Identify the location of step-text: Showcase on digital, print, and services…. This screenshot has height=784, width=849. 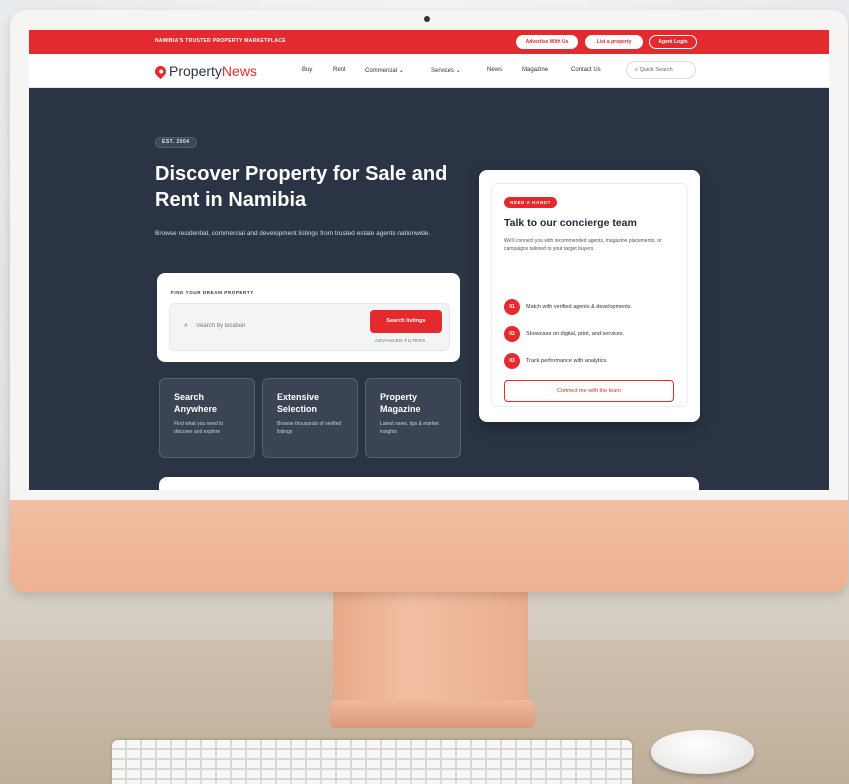
(575, 334).